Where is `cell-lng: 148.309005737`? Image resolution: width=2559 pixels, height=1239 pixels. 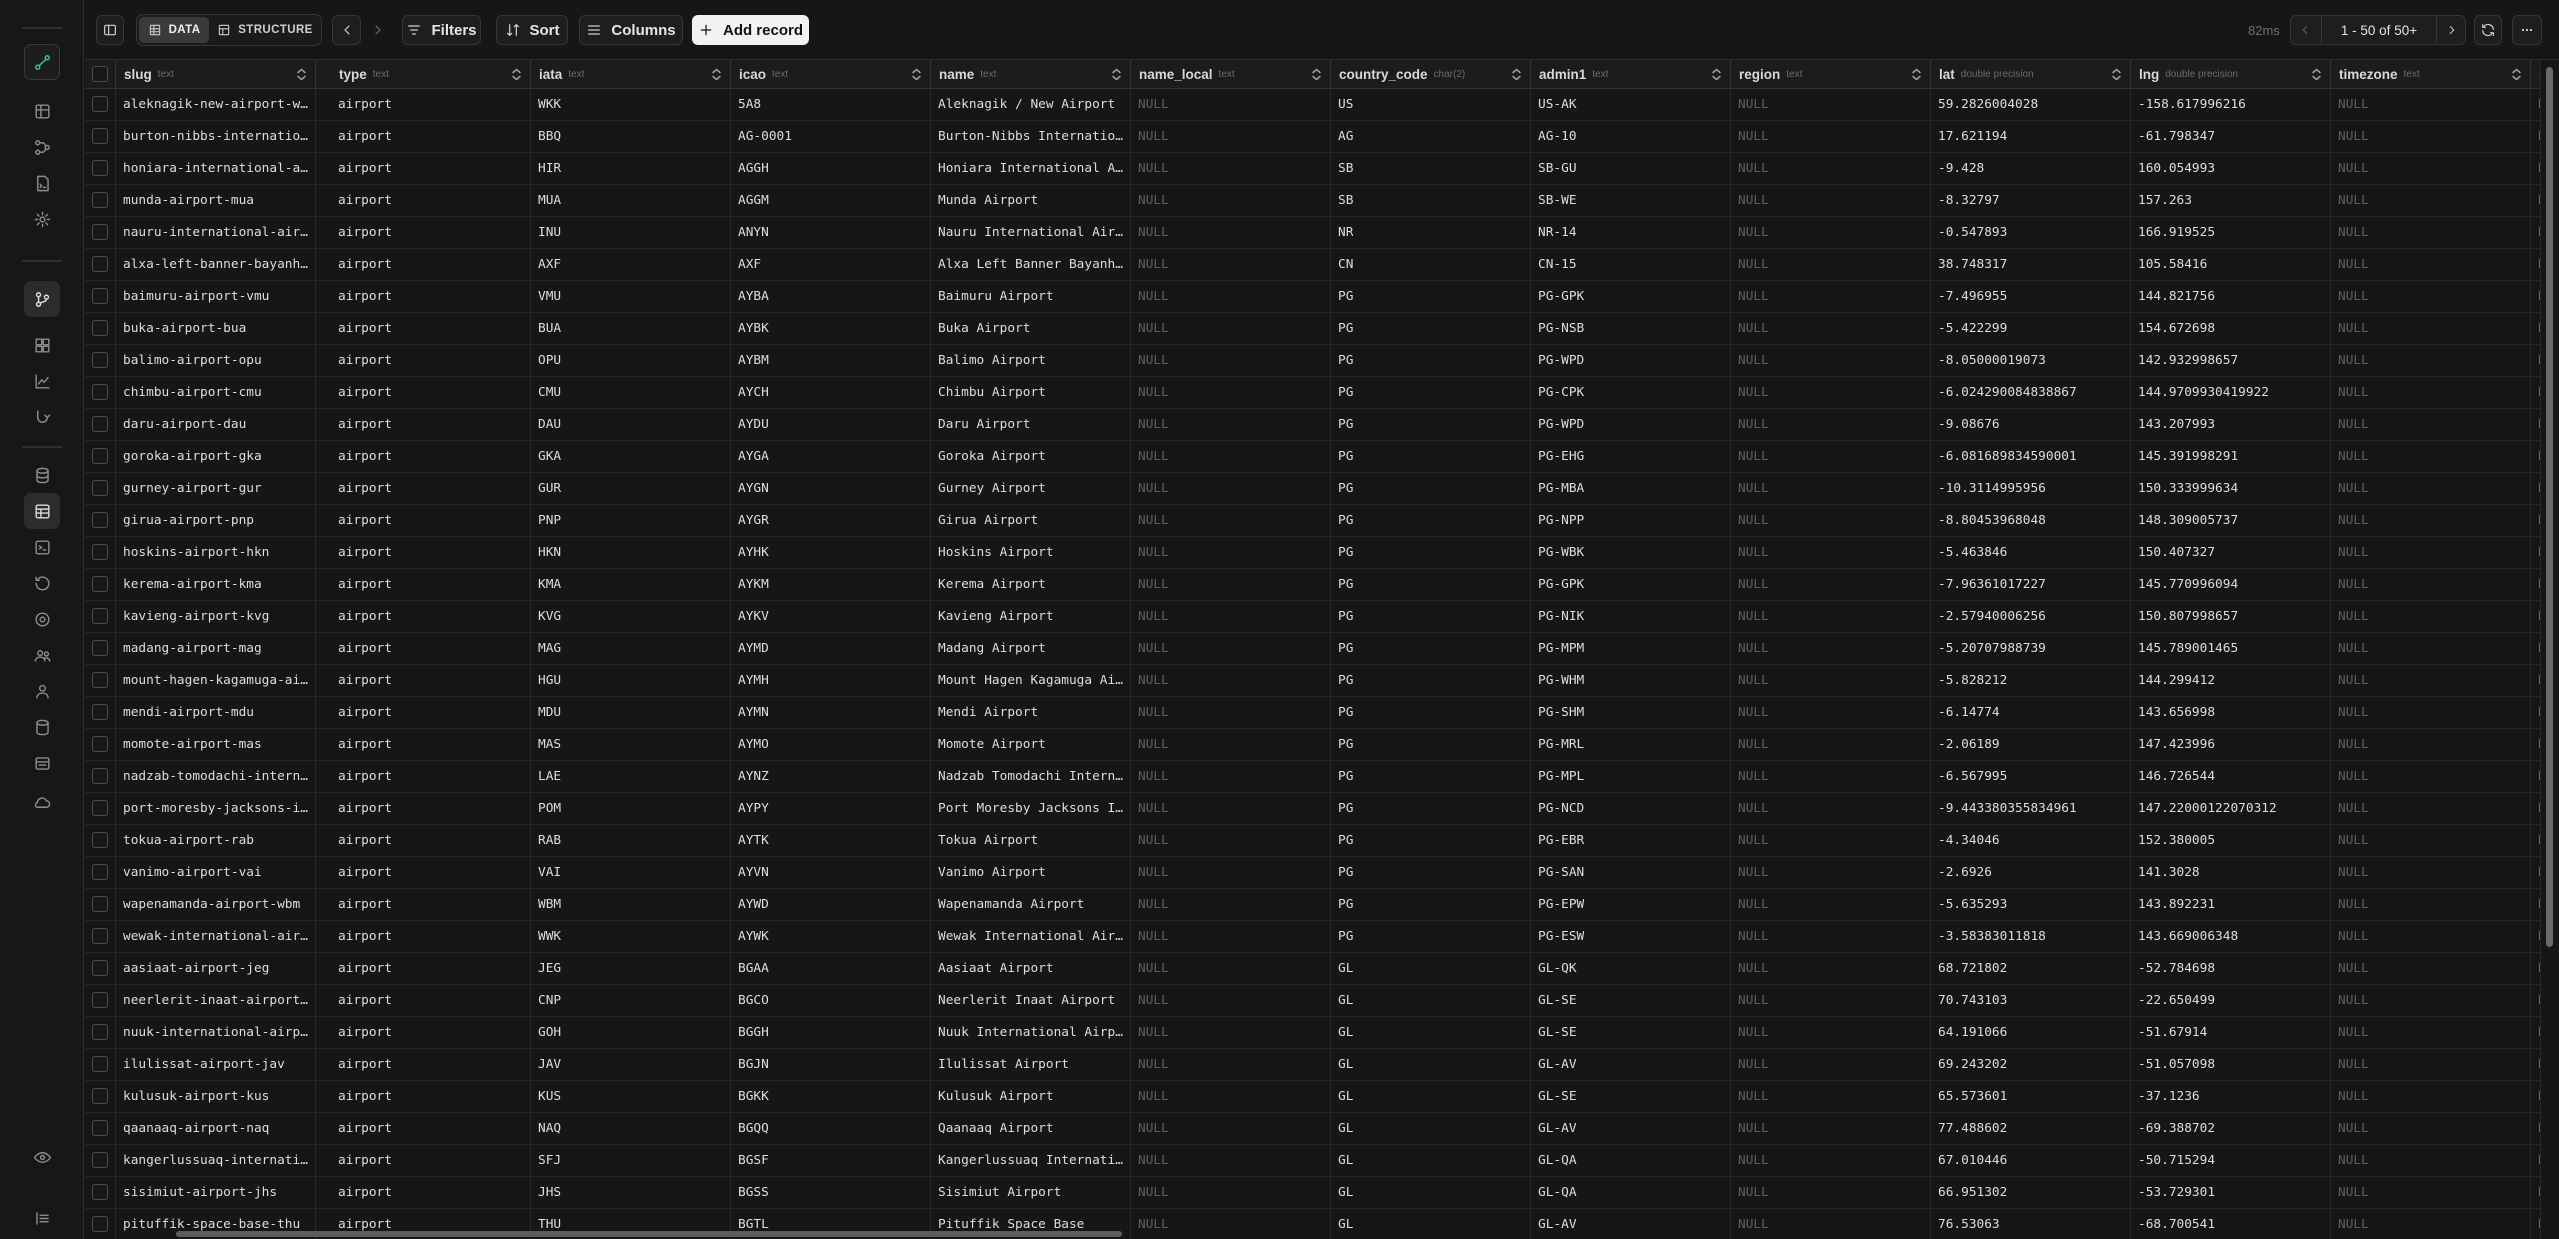
cell-lng: 148.309005737 is located at coordinates (2231, 520).